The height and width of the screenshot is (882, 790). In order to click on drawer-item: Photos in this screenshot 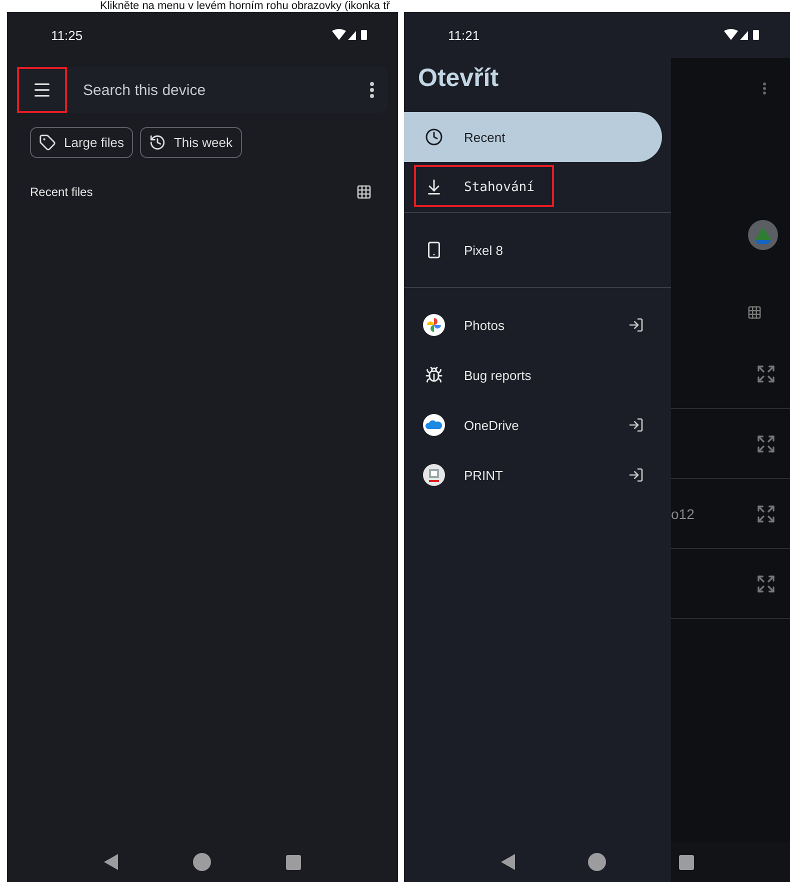, I will do `click(533, 325)`.